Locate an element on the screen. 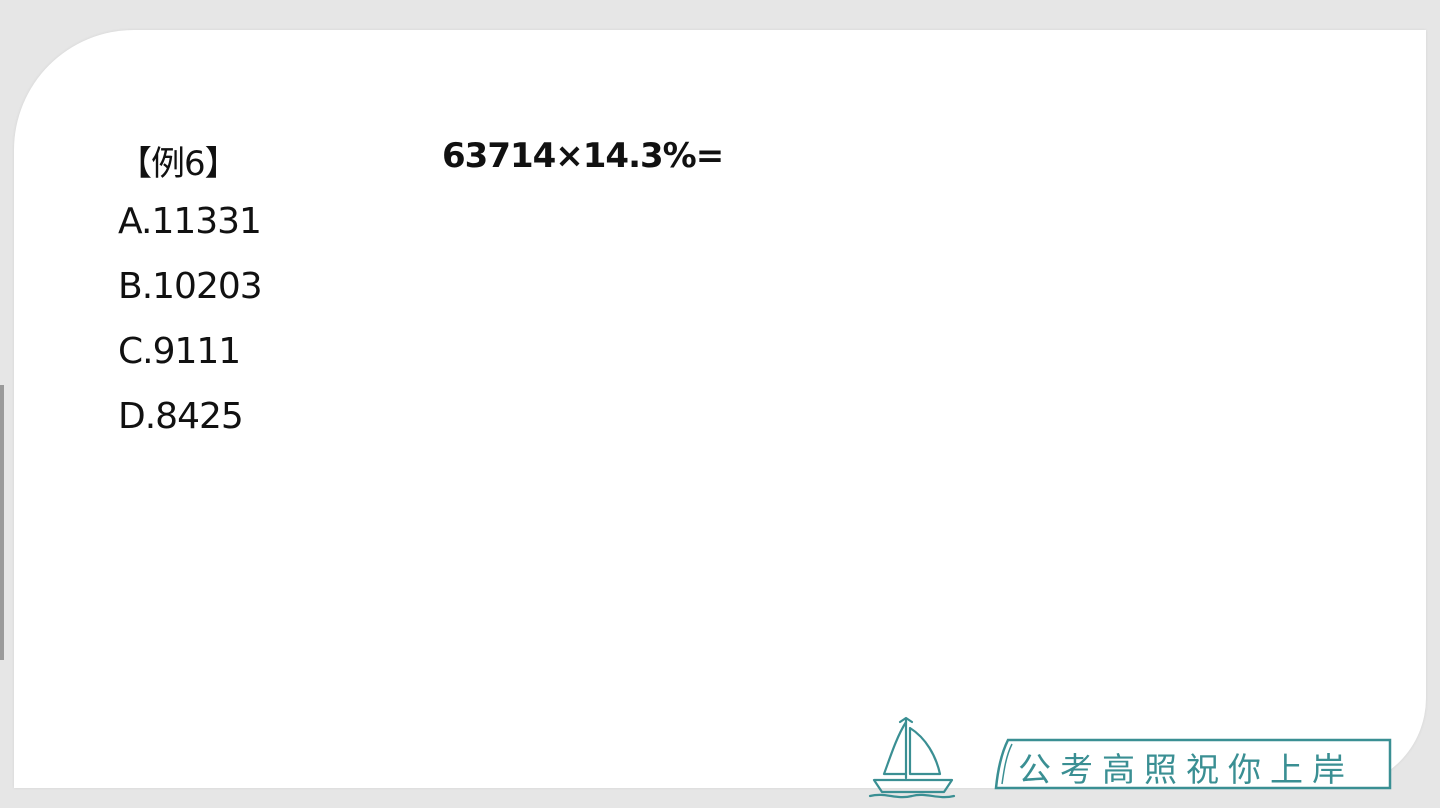 This screenshot has height=808, width=1440. option-c: C.9111 is located at coordinates (179, 351).